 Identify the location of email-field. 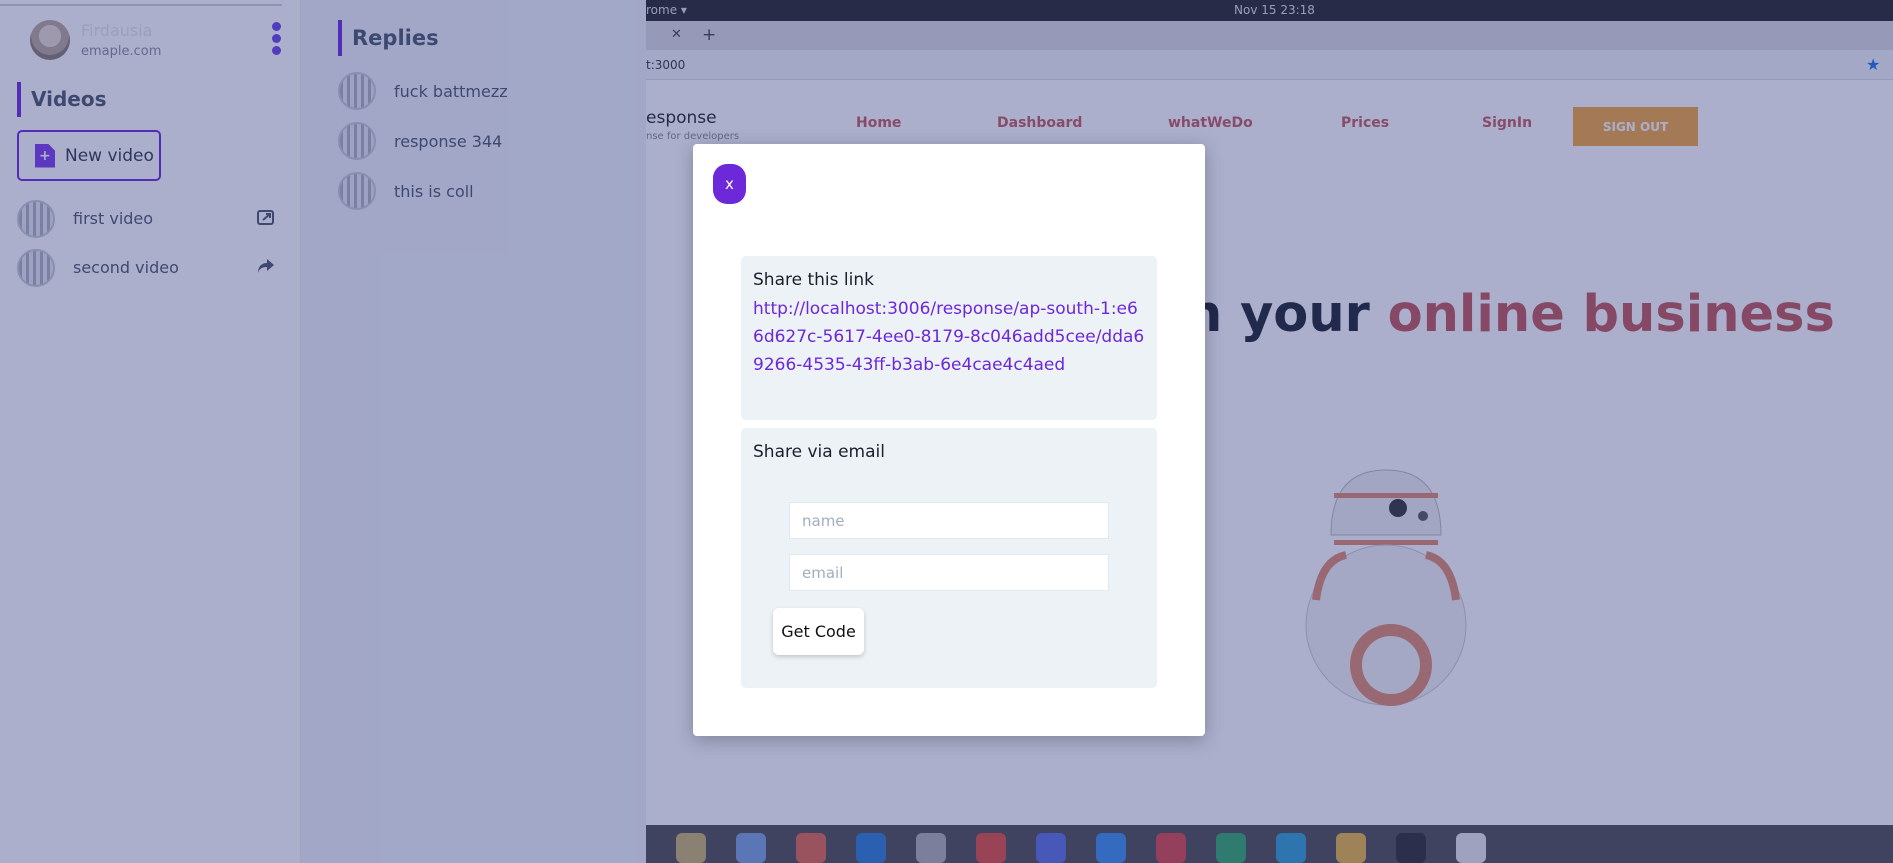
(949, 572).